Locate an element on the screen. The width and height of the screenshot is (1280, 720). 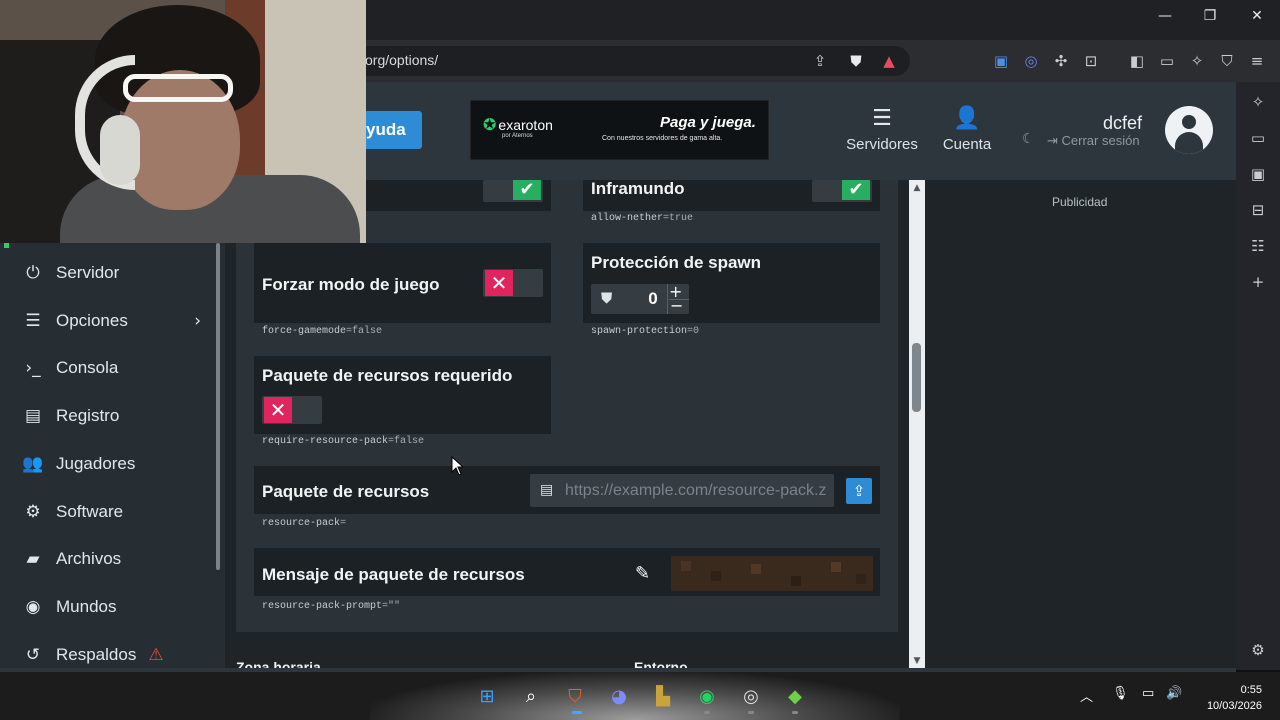
media-icon: ▭ is located at coordinates (1258, 138).